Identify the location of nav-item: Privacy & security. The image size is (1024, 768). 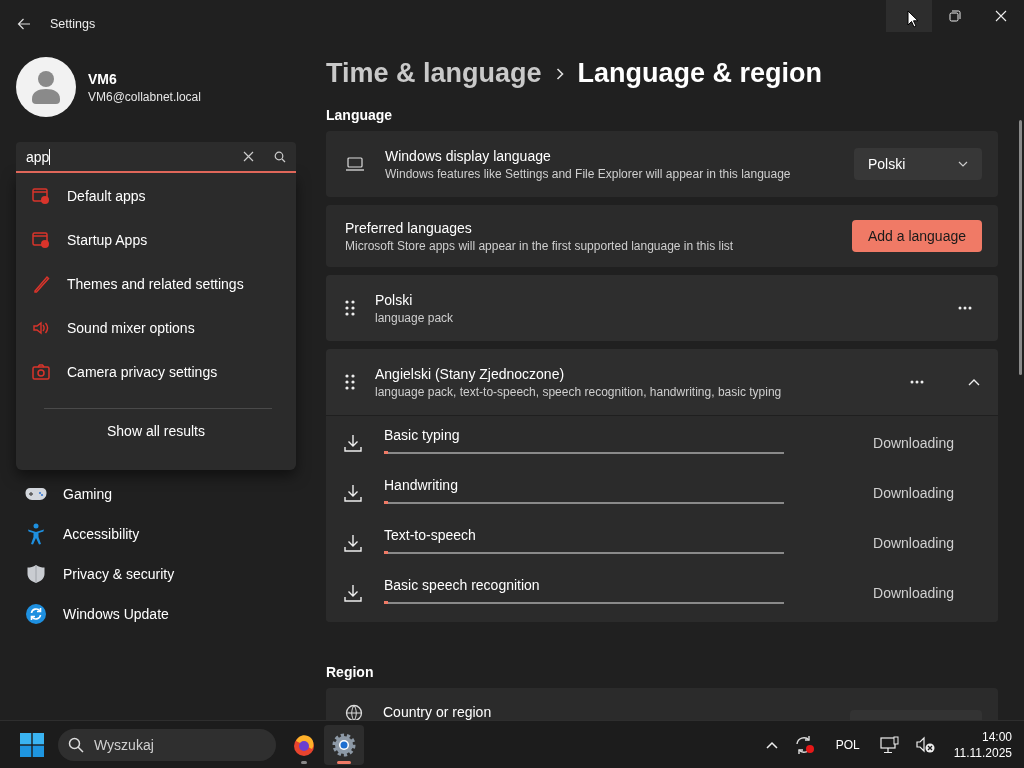
(155, 574).